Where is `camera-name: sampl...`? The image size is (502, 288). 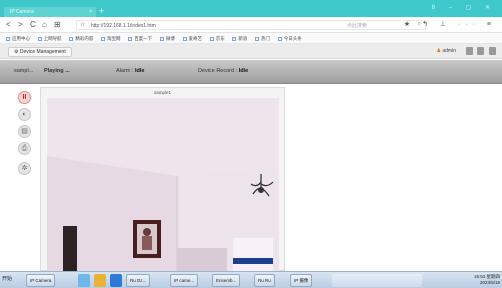 camera-name: sampl... is located at coordinates (24, 71).